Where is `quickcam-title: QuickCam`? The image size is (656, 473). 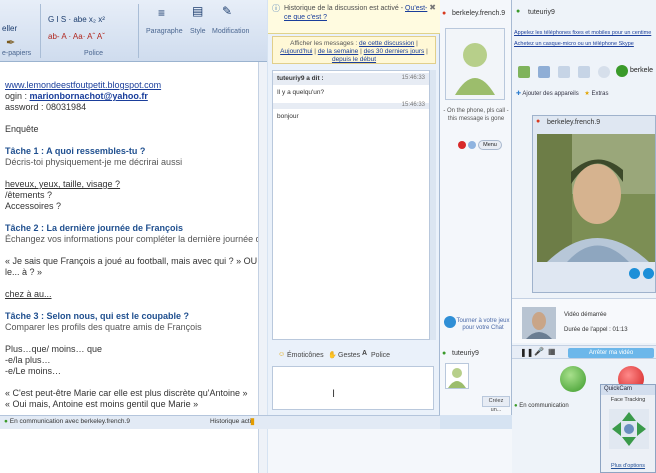 quickcam-title: QuickCam is located at coordinates (618, 389).